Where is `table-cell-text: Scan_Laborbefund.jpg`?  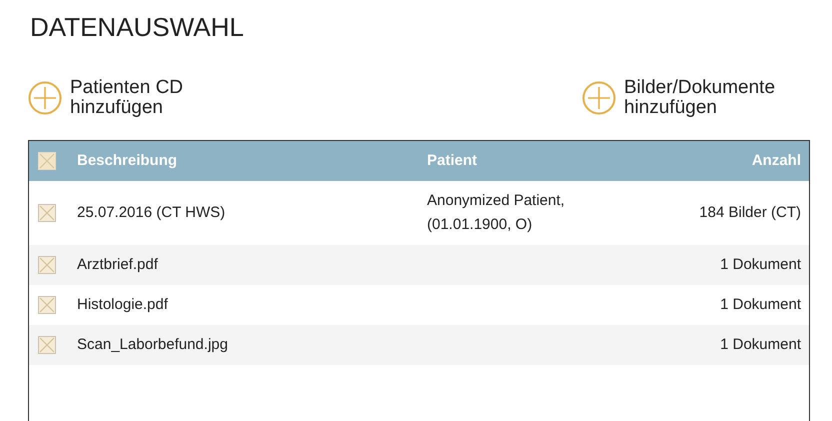 table-cell-text: Scan_Laborbefund.jpg is located at coordinates (153, 344).